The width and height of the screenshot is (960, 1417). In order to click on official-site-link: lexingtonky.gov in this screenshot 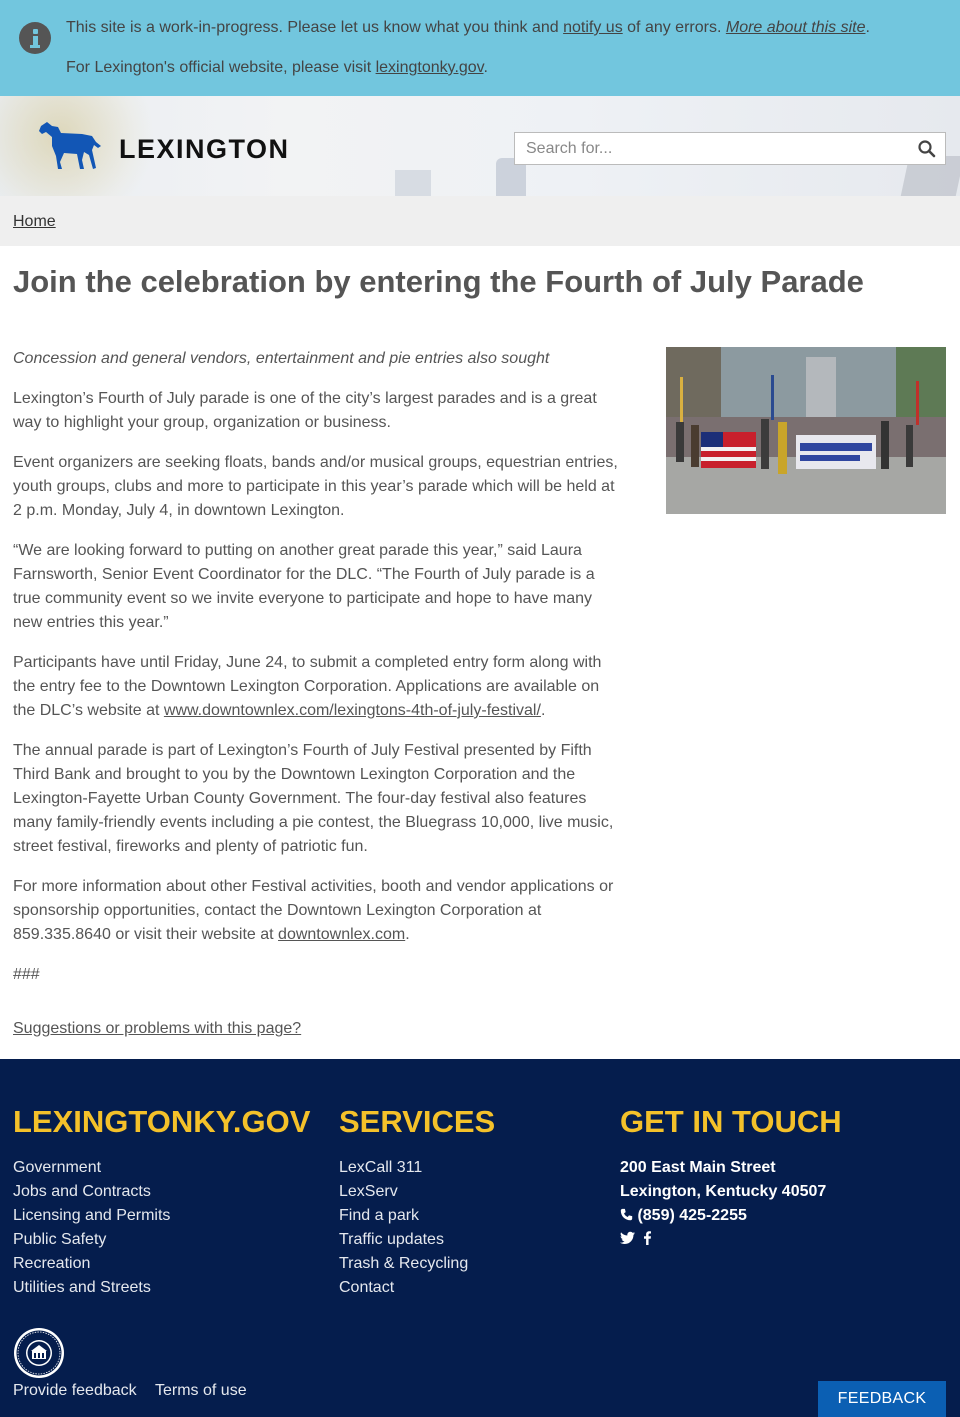, I will do `click(430, 67)`.